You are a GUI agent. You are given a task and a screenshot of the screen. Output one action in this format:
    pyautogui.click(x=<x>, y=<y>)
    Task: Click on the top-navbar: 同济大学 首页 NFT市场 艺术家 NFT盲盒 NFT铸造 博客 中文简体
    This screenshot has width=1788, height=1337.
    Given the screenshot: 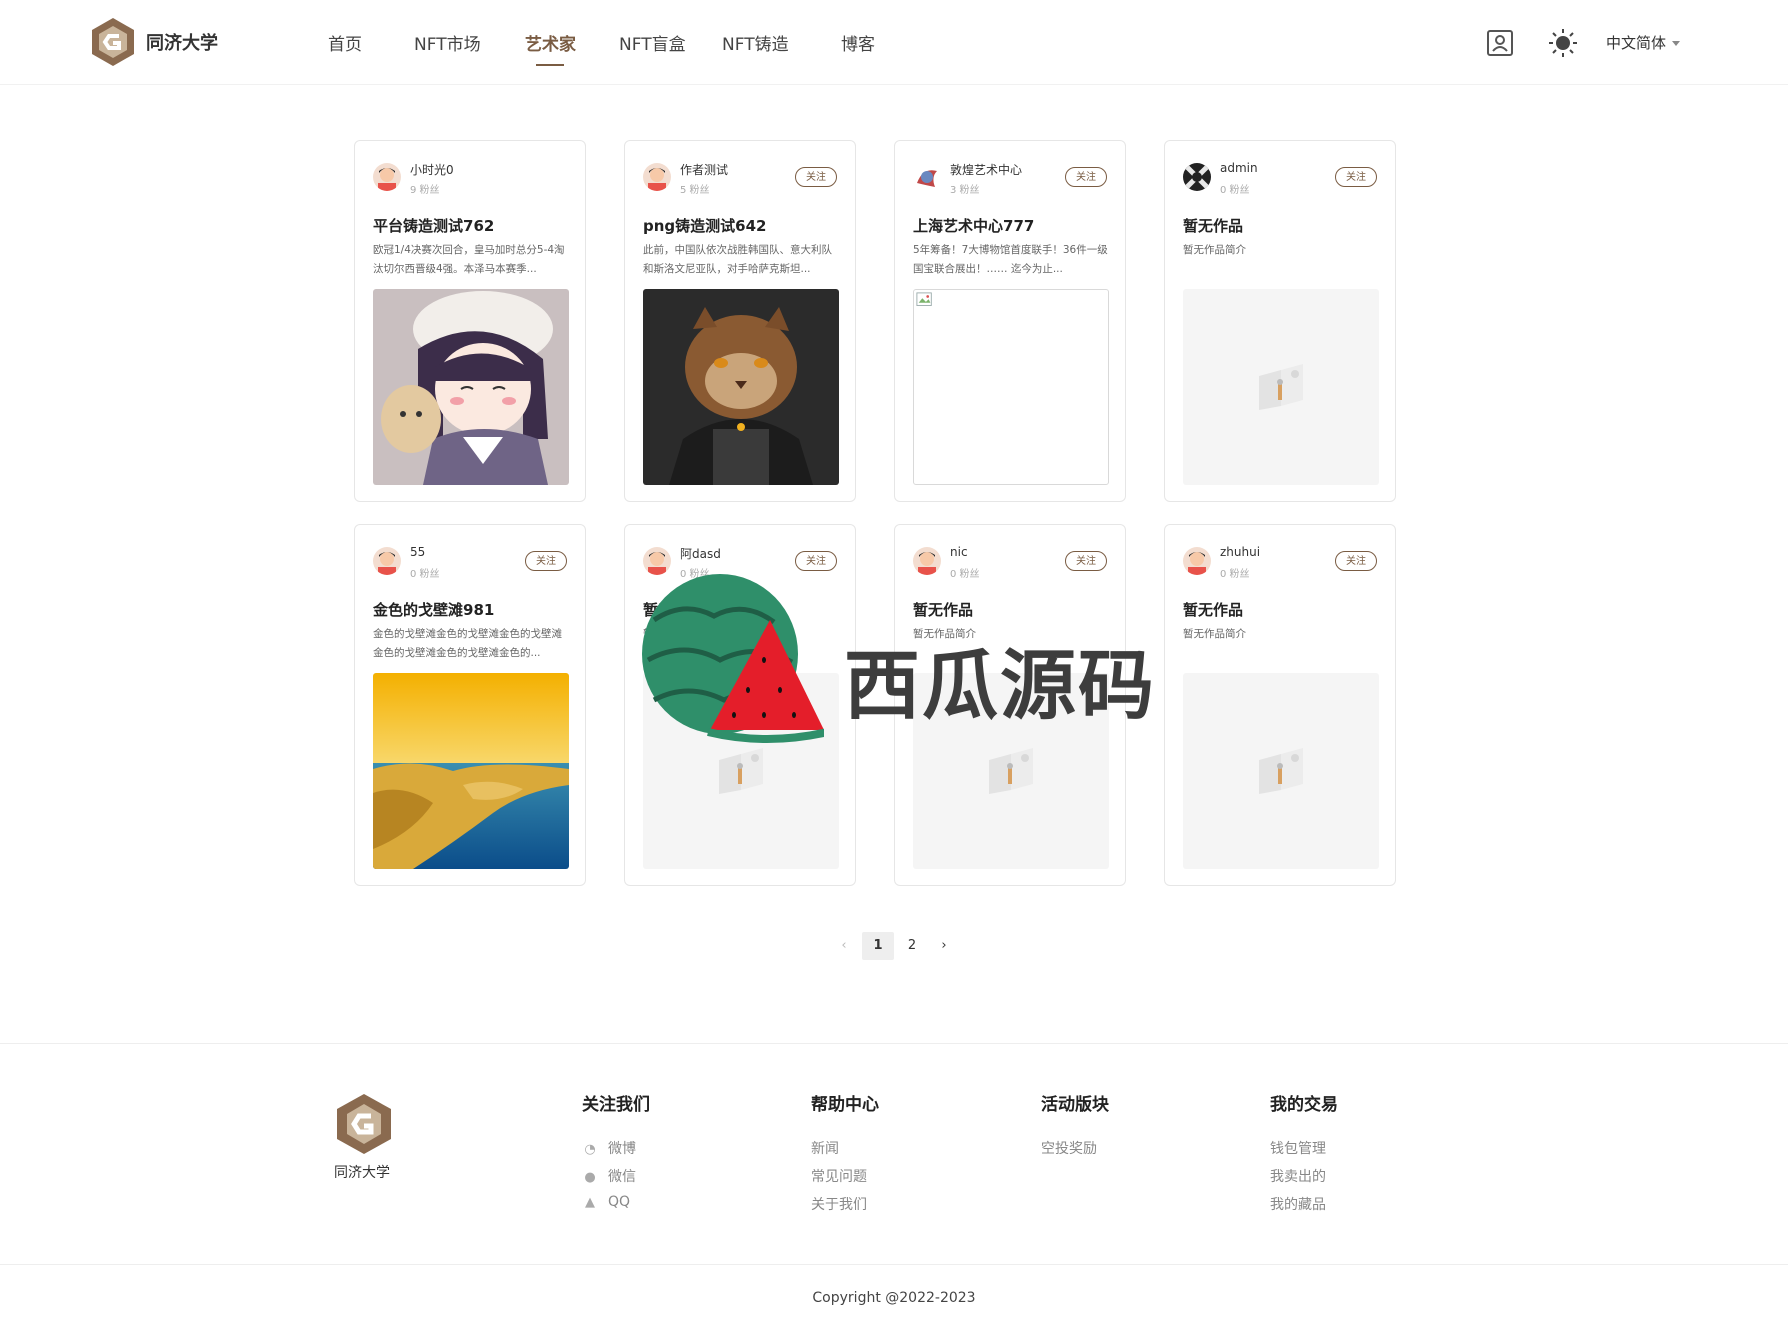 What is the action you would take?
    pyautogui.click(x=894, y=42)
    